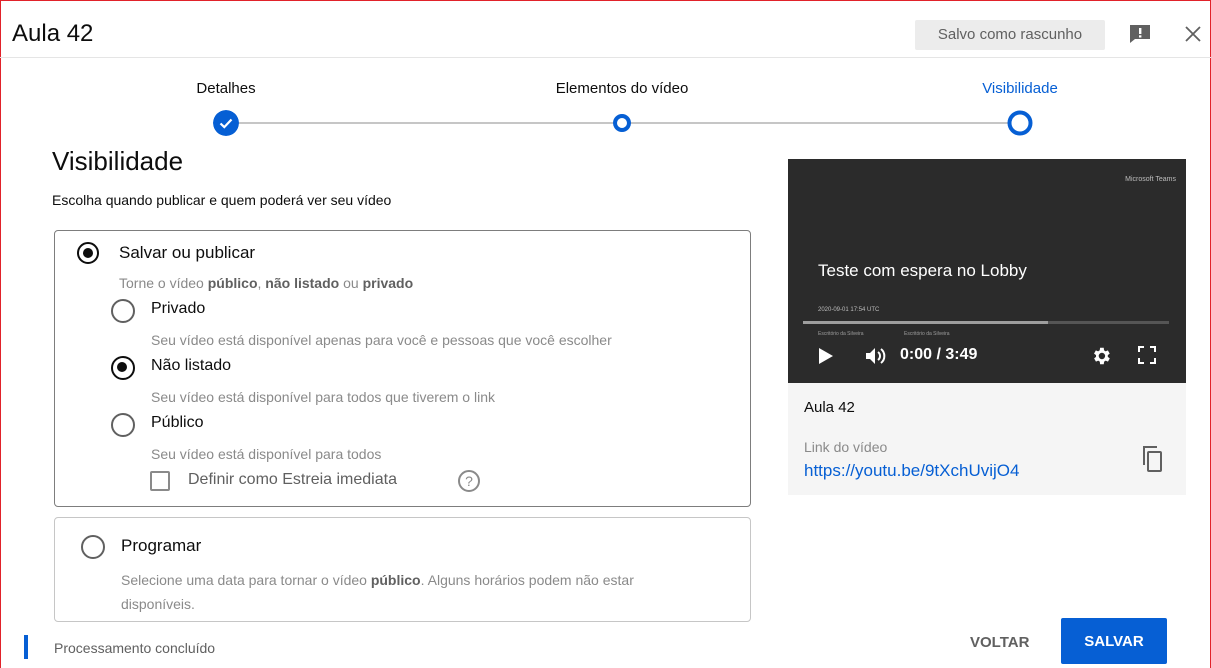 This screenshot has width=1211, height=668. Describe the element at coordinates (1010, 35) in the screenshot. I see `draft-status-badge: Salvo como rascunho` at that location.